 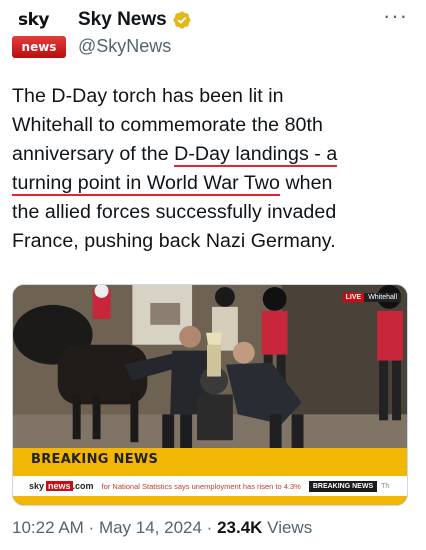 What do you see at coordinates (182, 20) in the screenshot?
I see `verified-badge-icon` at bounding box center [182, 20].